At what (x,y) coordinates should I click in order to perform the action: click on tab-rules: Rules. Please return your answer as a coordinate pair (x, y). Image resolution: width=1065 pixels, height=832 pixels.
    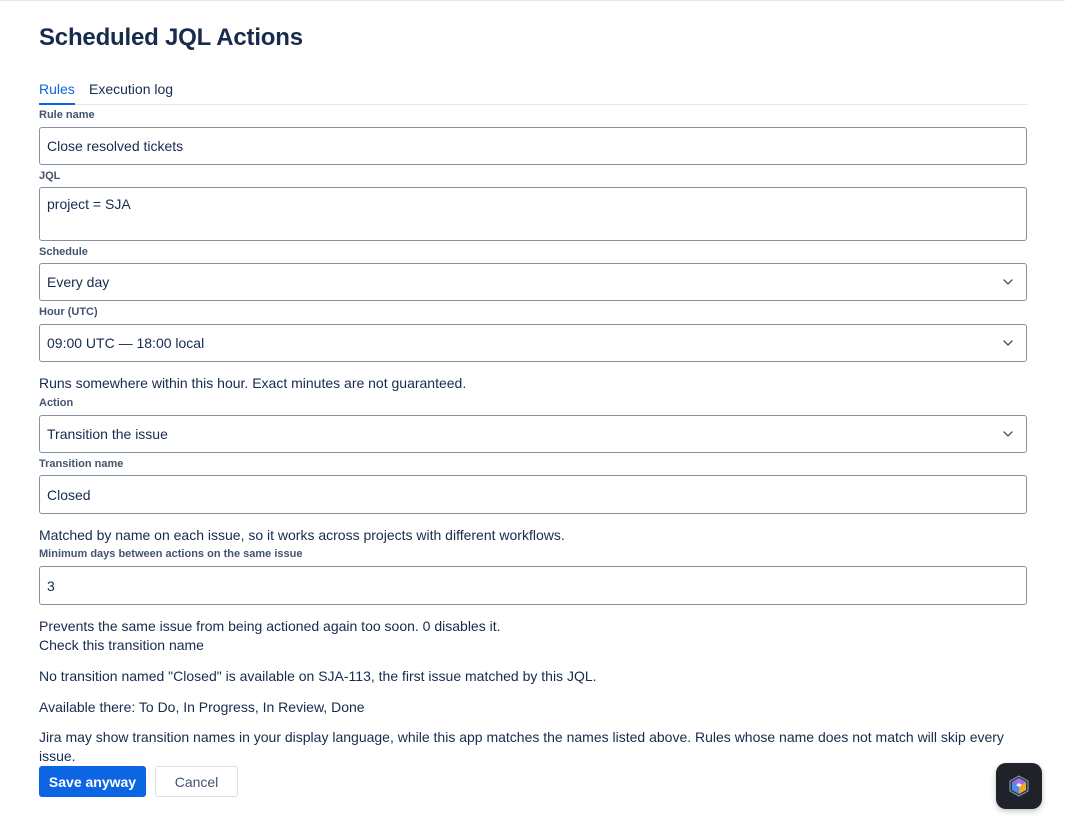
    Looking at the image, I should click on (57, 92).